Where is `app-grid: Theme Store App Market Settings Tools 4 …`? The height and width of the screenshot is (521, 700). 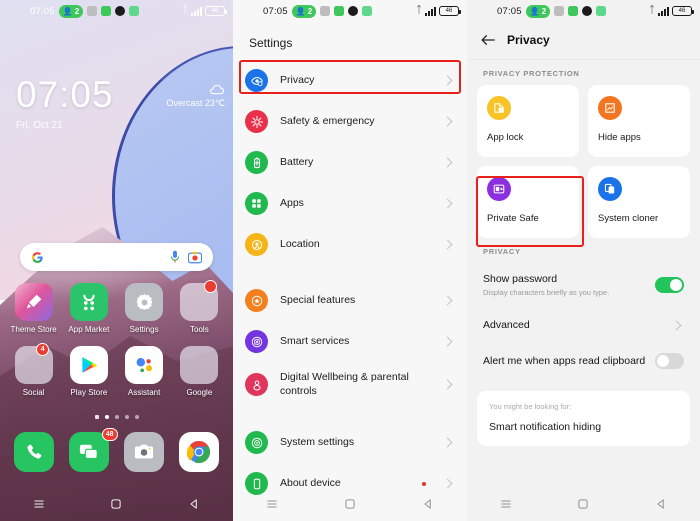 app-grid: Theme Store App Market Settings Tools 4 … is located at coordinates (116, 338).